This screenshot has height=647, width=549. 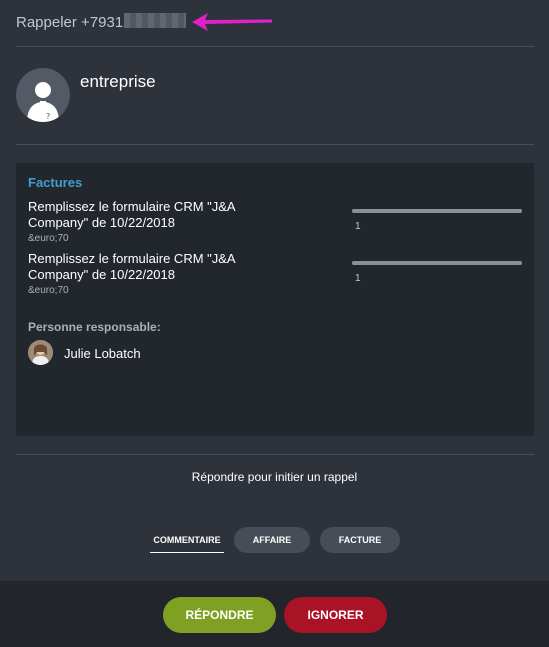 I want to click on tab-comment: Commentaire, so click(x=187, y=540).